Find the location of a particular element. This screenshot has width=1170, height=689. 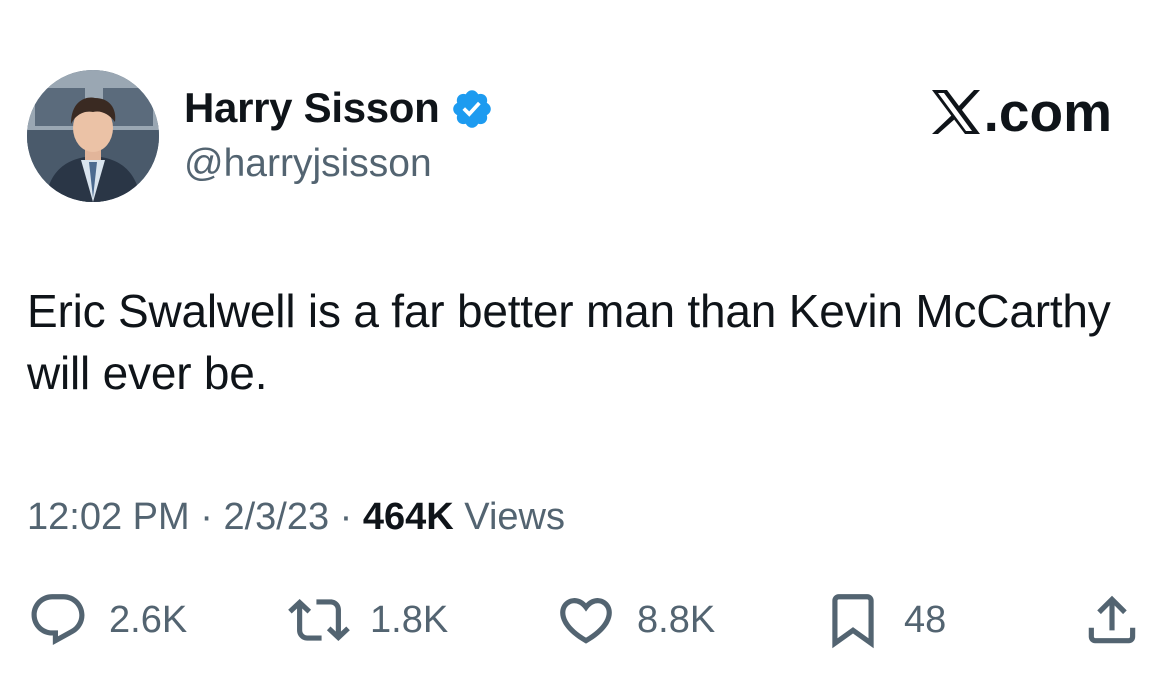

tweet-meta: 12:02 PM · 2/3/23 · 464K Views is located at coordinates (296, 517).